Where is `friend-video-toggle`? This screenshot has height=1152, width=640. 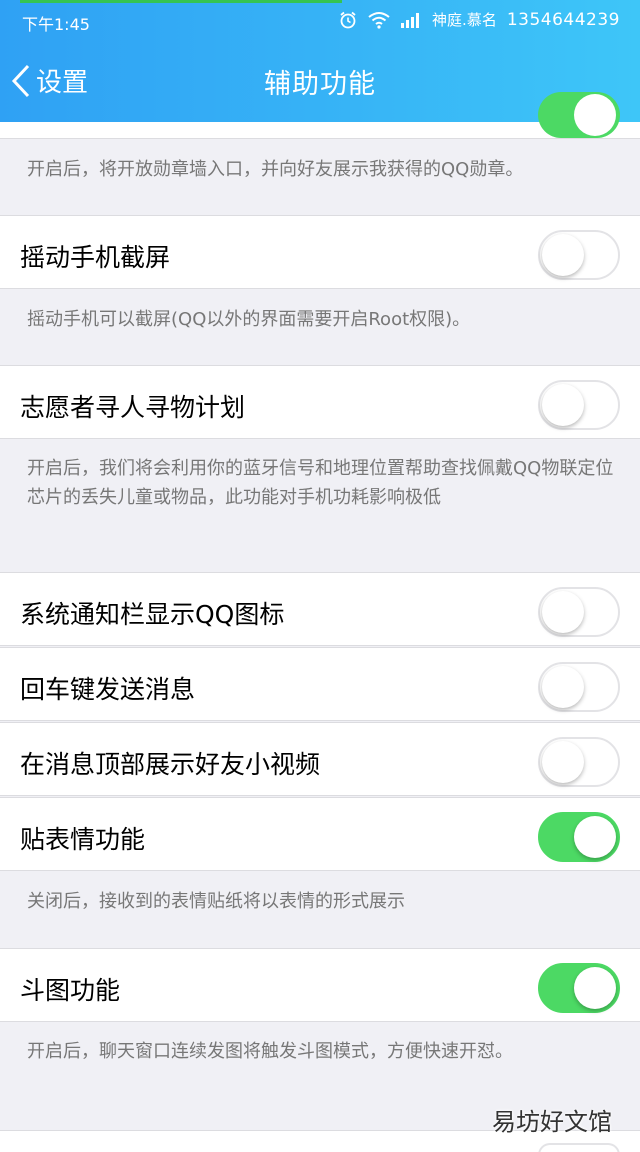
friend-video-toggle is located at coordinates (579, 762).